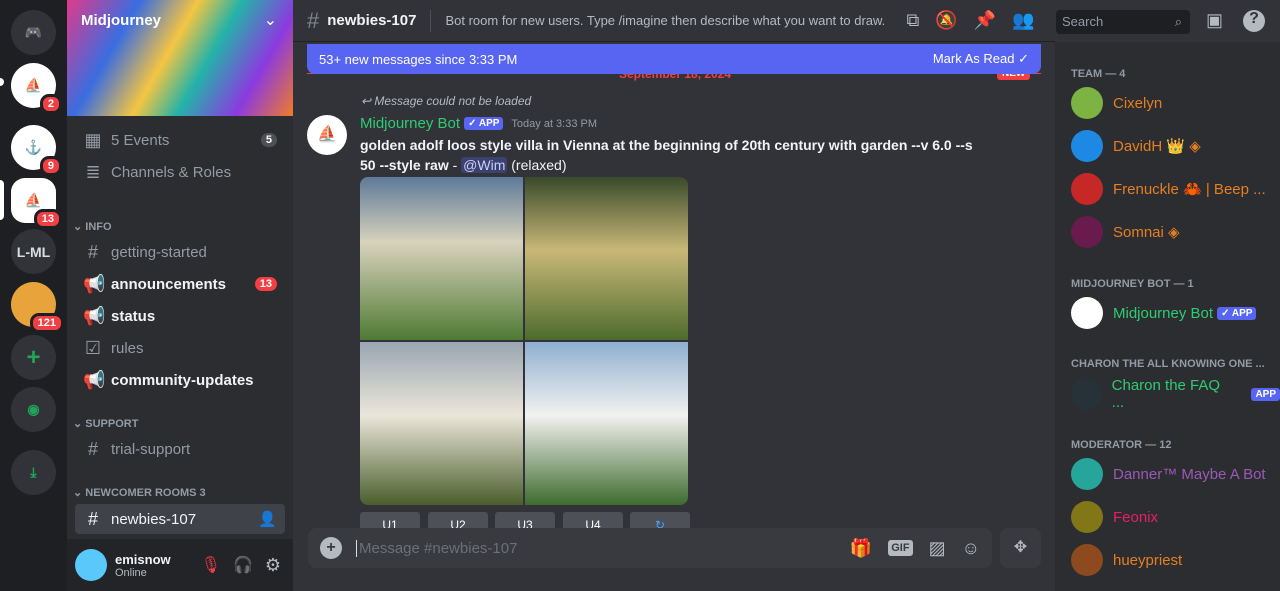 The width and height of the screenshot is (1280, 591). What do you see at coordinates (484, 165) in the screenshot?
I see `user-mention: @Wim` at bounding box center [484, 165].